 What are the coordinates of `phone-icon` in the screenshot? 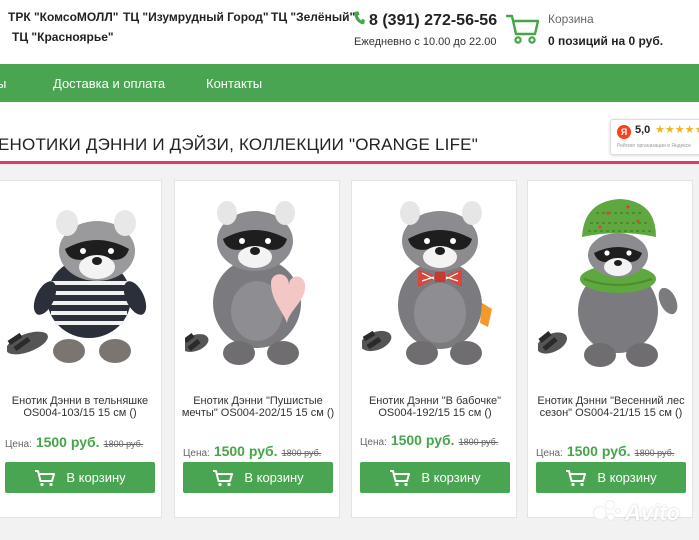 It's located at (359, 20).